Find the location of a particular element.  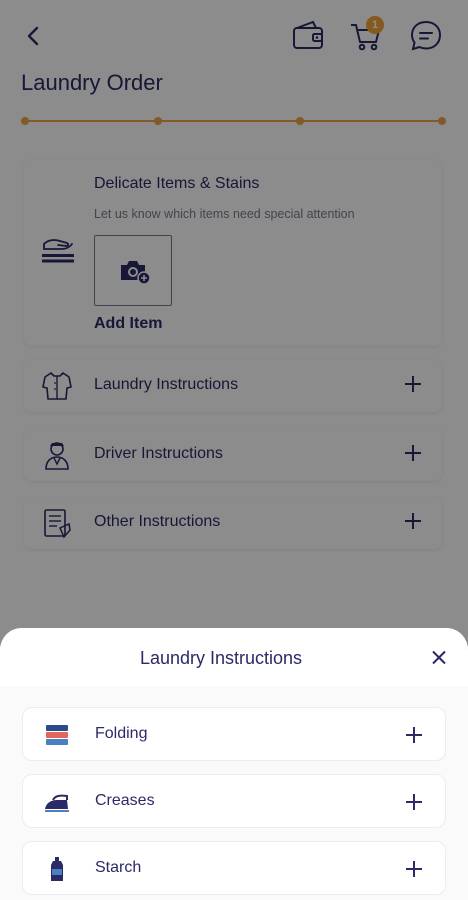

sheet-header: Laundry Instructions is located at coordinates (234, 657).